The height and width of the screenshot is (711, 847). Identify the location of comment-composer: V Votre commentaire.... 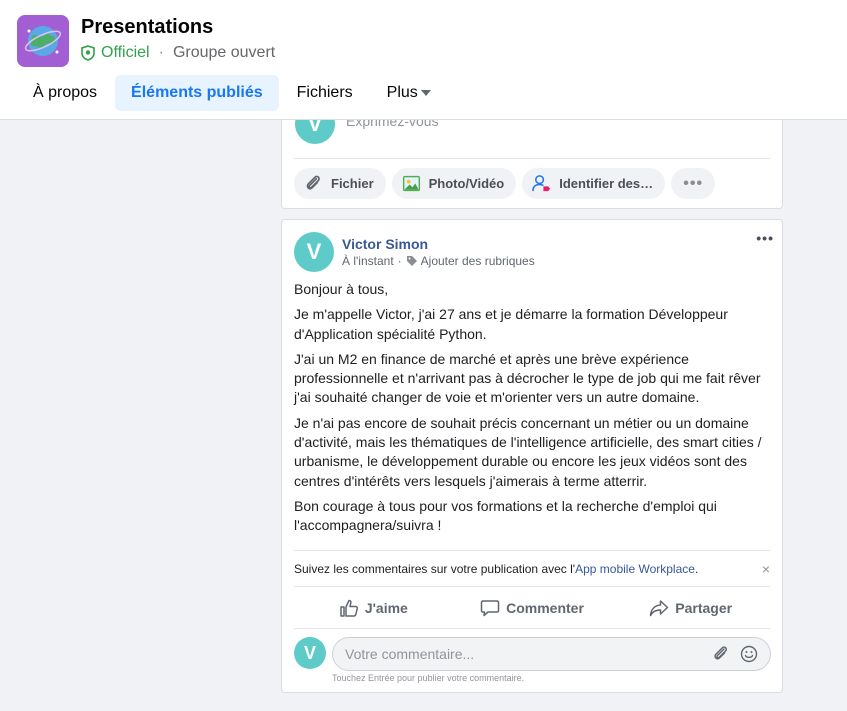
(533, 654).